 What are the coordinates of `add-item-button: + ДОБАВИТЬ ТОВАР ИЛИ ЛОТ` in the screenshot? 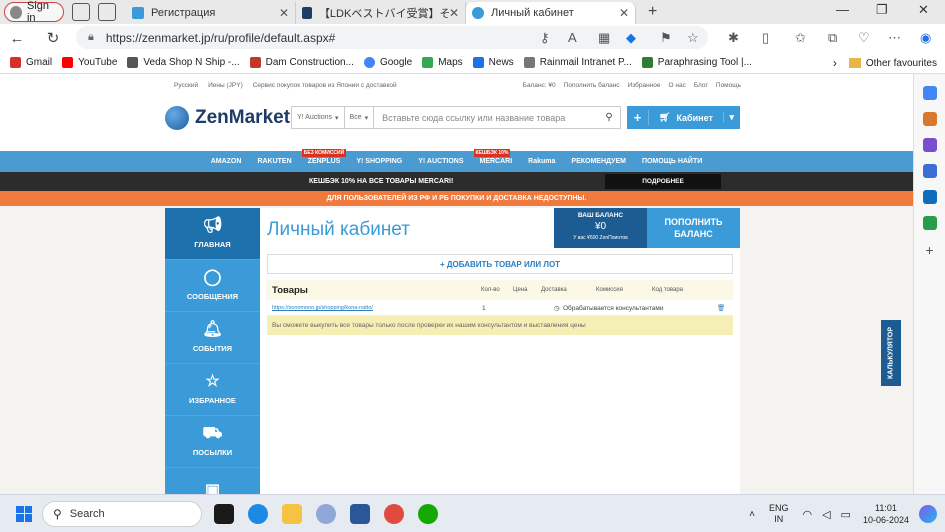 It's located at (500, 264).